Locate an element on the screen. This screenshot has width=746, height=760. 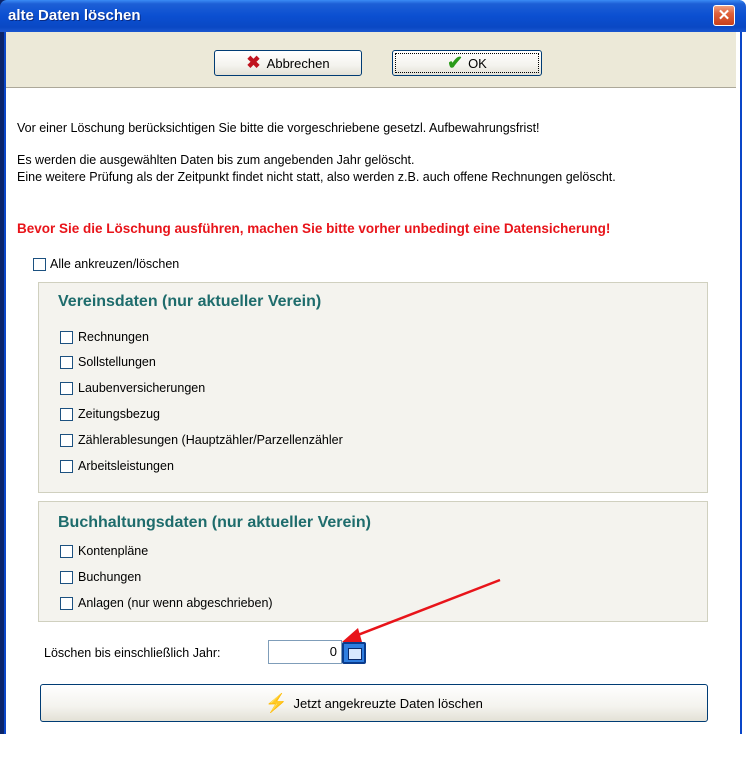
delete-data-button: ⚡ Jetzt angekreuzte Daten löschen is located at coordinates (374, 703).